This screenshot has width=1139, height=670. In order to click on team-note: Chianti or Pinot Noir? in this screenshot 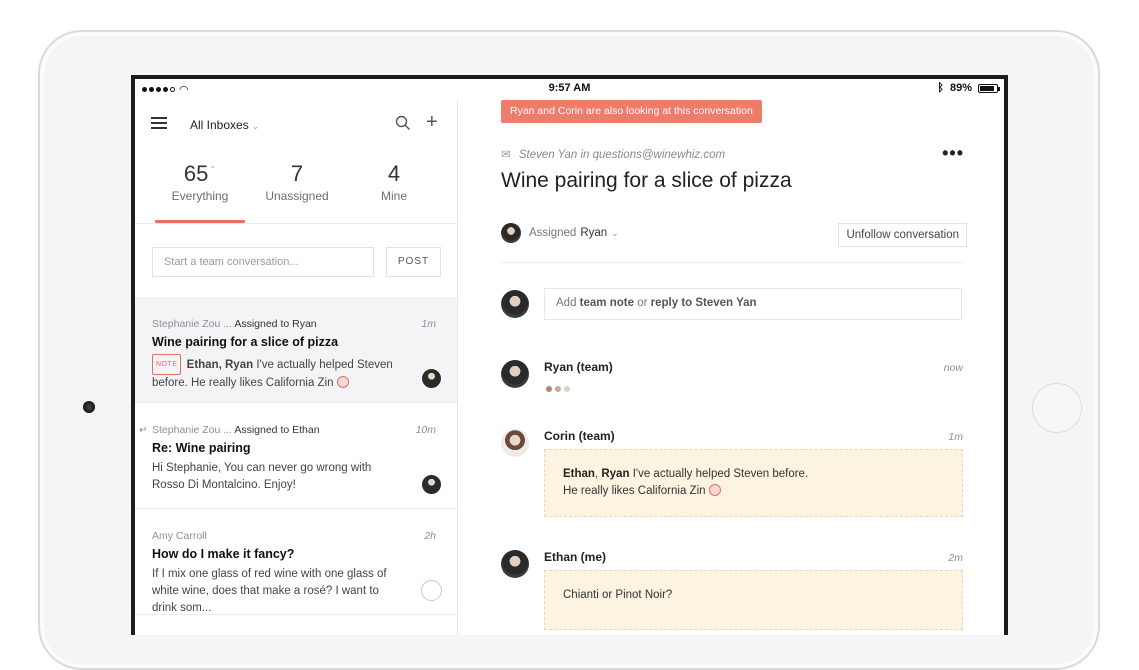, I will do `click(753, 600)`.